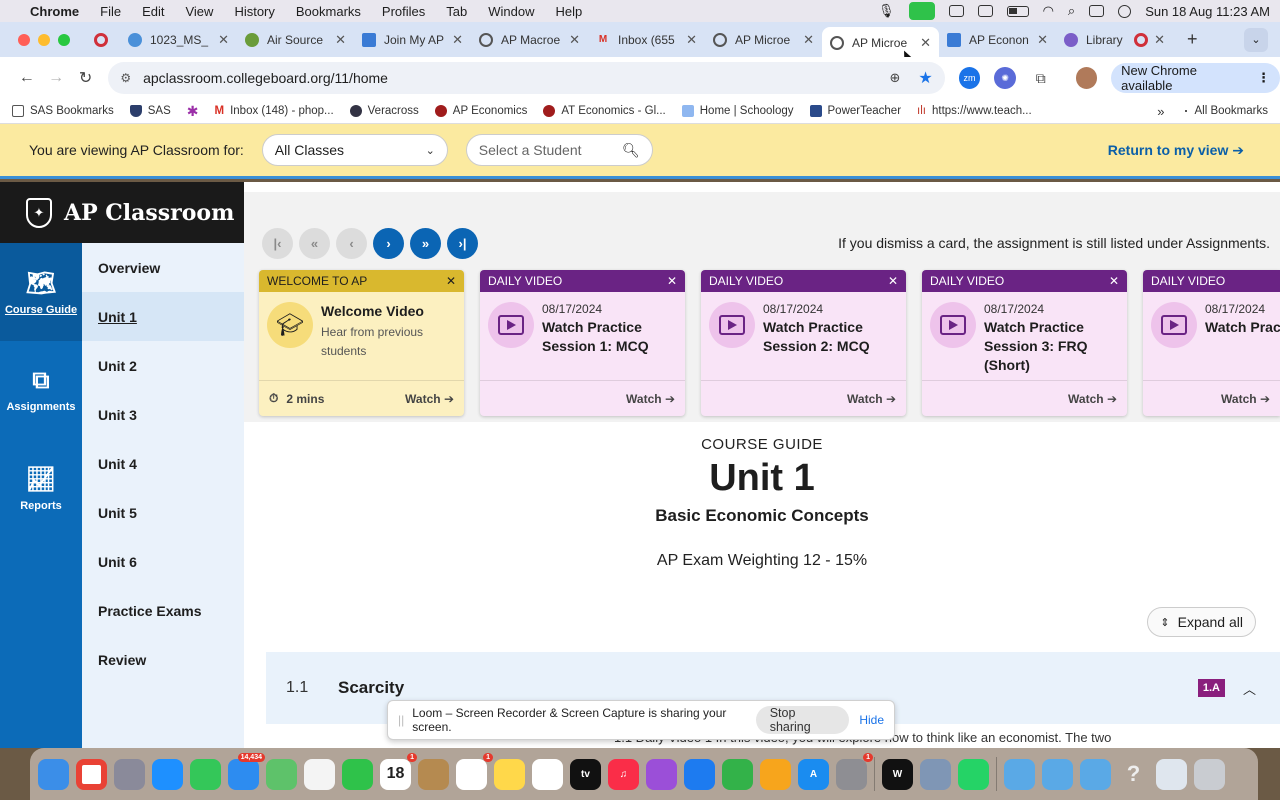 This screenshot has height=800, width=1280. Describe the element at coordinates (425, 243) in the screenshot. I see `next-fast-icon: »` at that location.